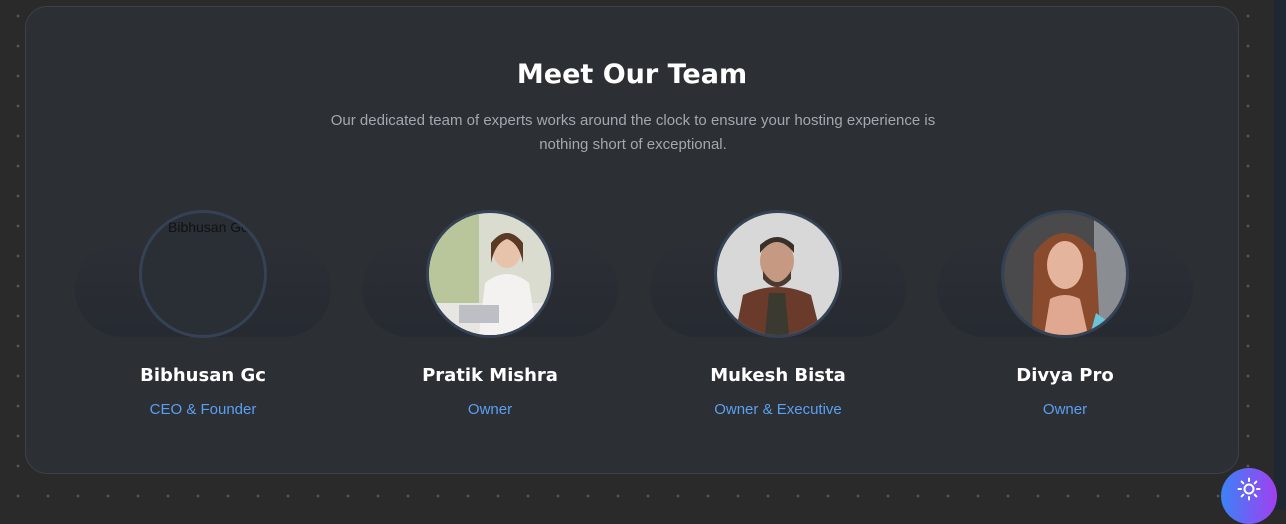 This screenshot has height=524, width=1286. I want to click on team-member-card: Mukesh Bista Owner & Executive, so click(778, 312).